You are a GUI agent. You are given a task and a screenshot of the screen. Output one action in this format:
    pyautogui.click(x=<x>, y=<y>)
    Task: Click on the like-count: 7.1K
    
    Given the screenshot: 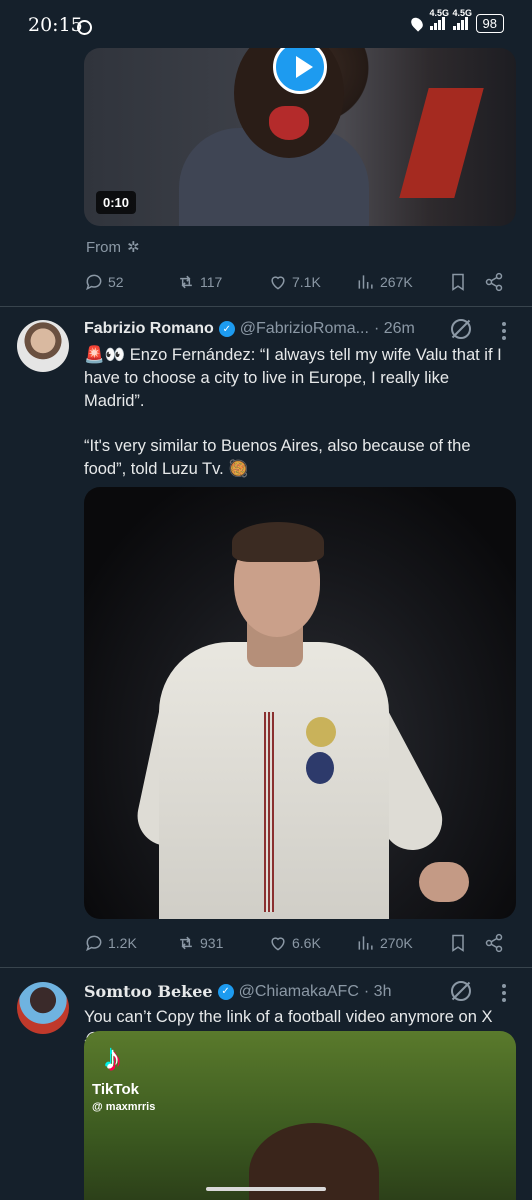 What is the action you would take?
    pyautogui.click(x=306, y=282)
    